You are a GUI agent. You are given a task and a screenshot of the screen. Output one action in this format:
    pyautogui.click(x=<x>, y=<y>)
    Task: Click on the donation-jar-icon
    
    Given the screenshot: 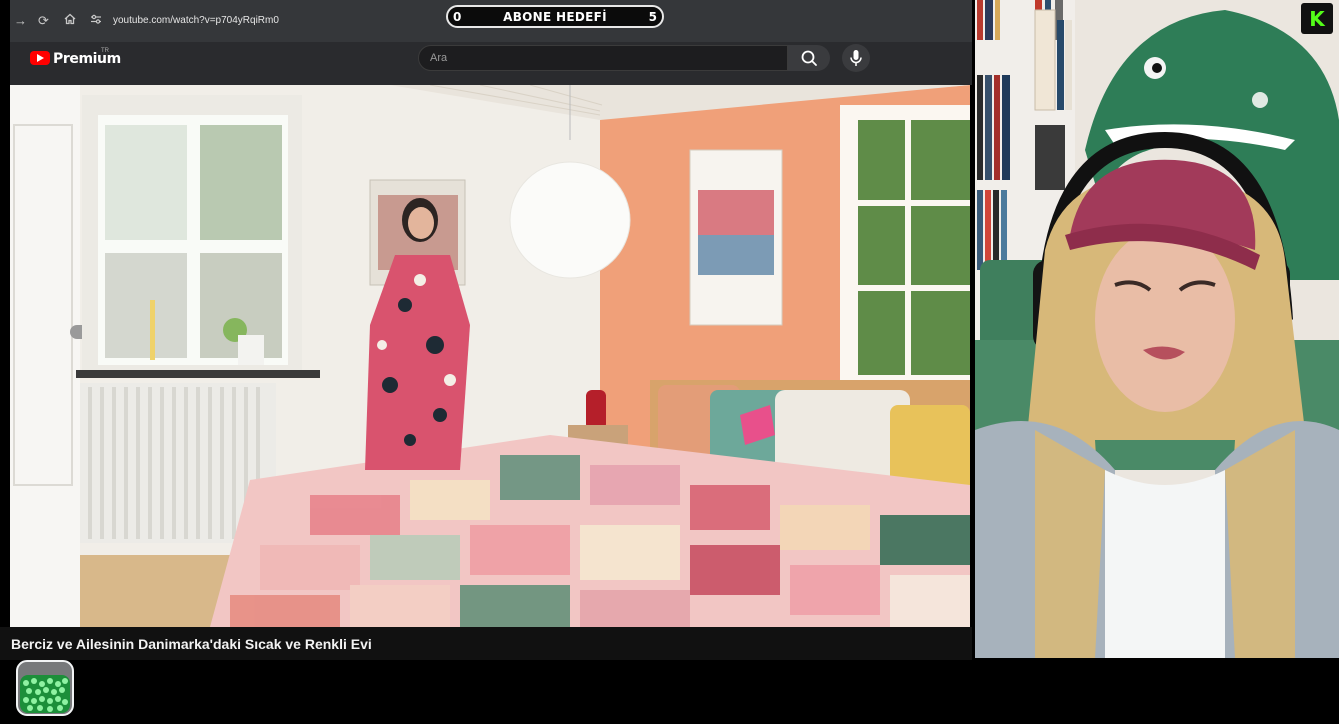 What is the action you would take?
    pyautogui.click(x=45, y=689)
    